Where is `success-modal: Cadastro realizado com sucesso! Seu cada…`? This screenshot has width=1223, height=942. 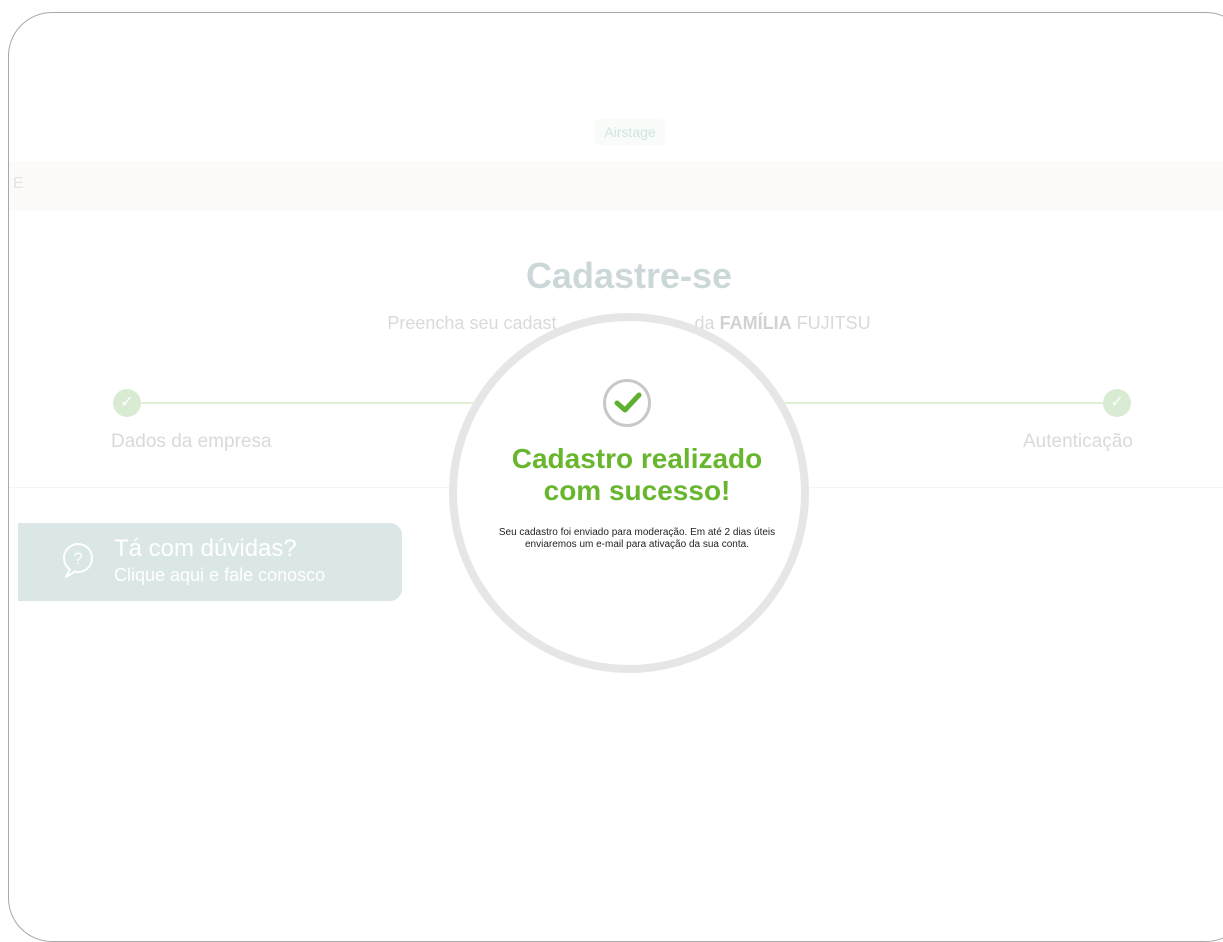 success-modal: Cadastro realizado com sucesso! Seu cada… is located at coordinates (629, 493).